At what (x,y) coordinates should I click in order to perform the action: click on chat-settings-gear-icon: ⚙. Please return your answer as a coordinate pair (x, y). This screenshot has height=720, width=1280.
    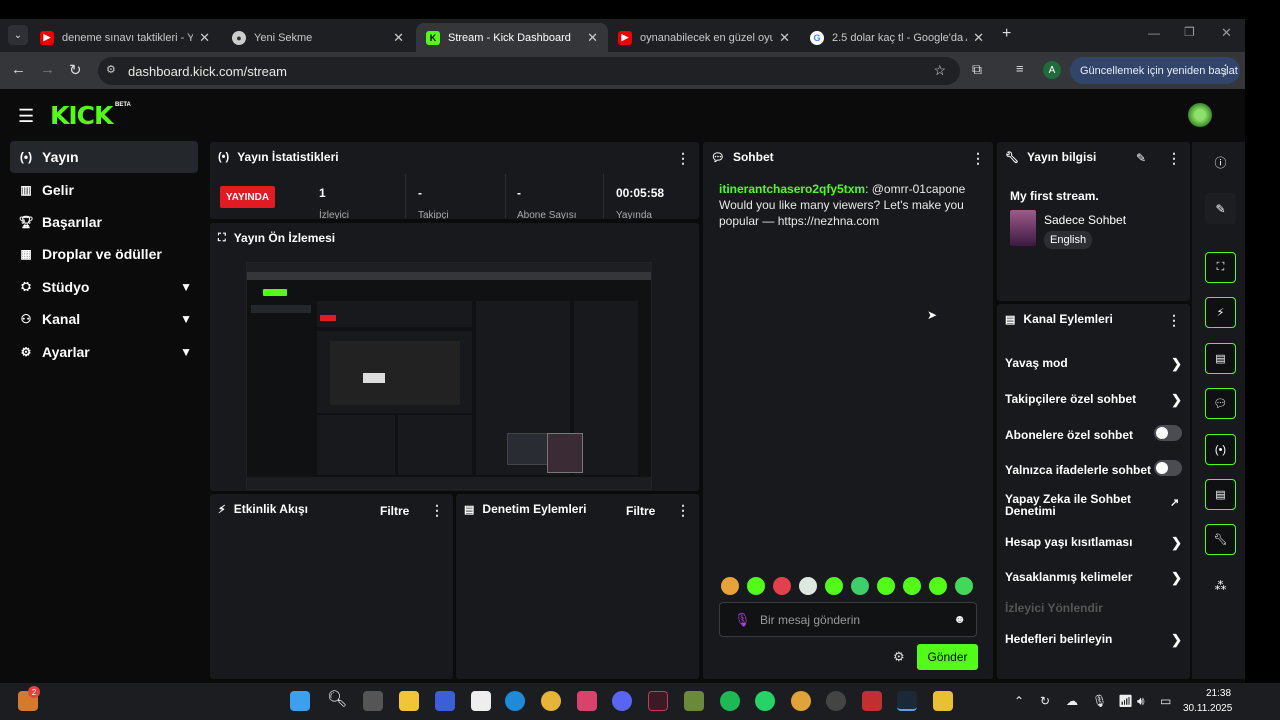
    Looking at the image, I should click on (899, 657).